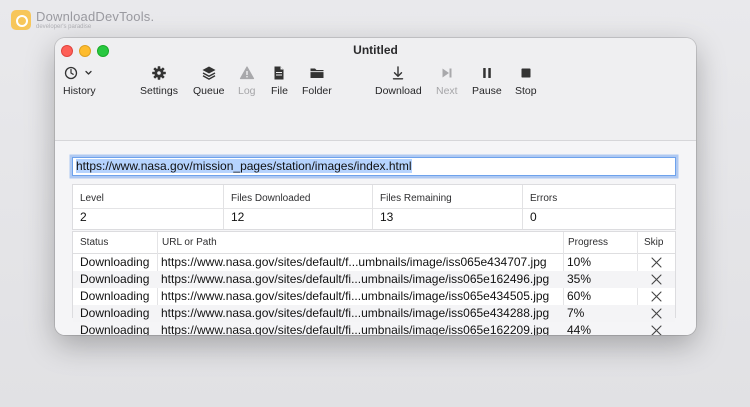 This screenshot has height=407, width=750. I want to click on stat-files-downloaded-header: Files Downloaded, so click(271, 198).